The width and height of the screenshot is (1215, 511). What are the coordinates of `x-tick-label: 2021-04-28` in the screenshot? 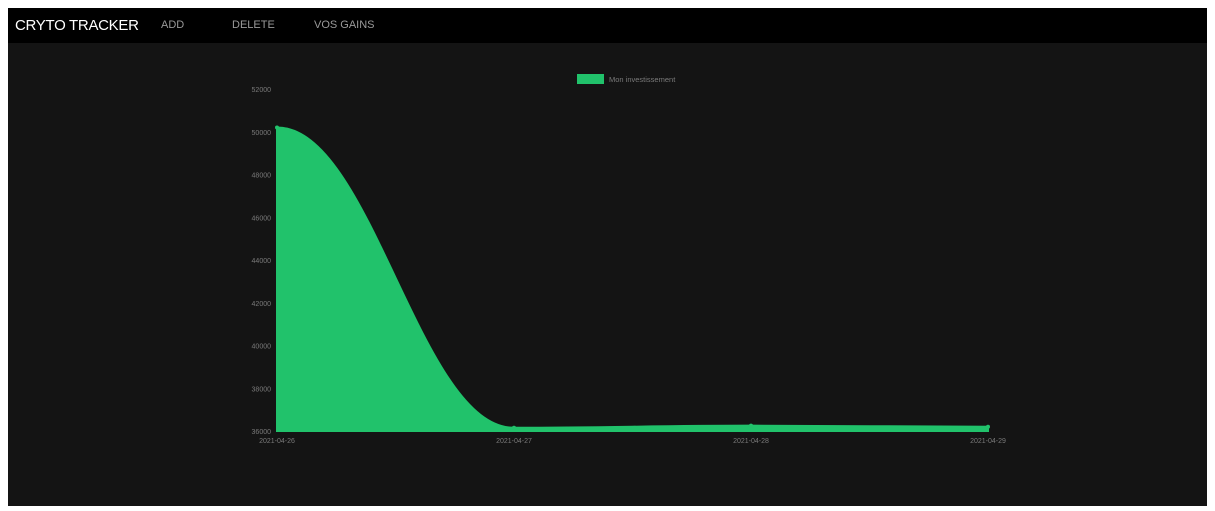 It's located at (751, 441).